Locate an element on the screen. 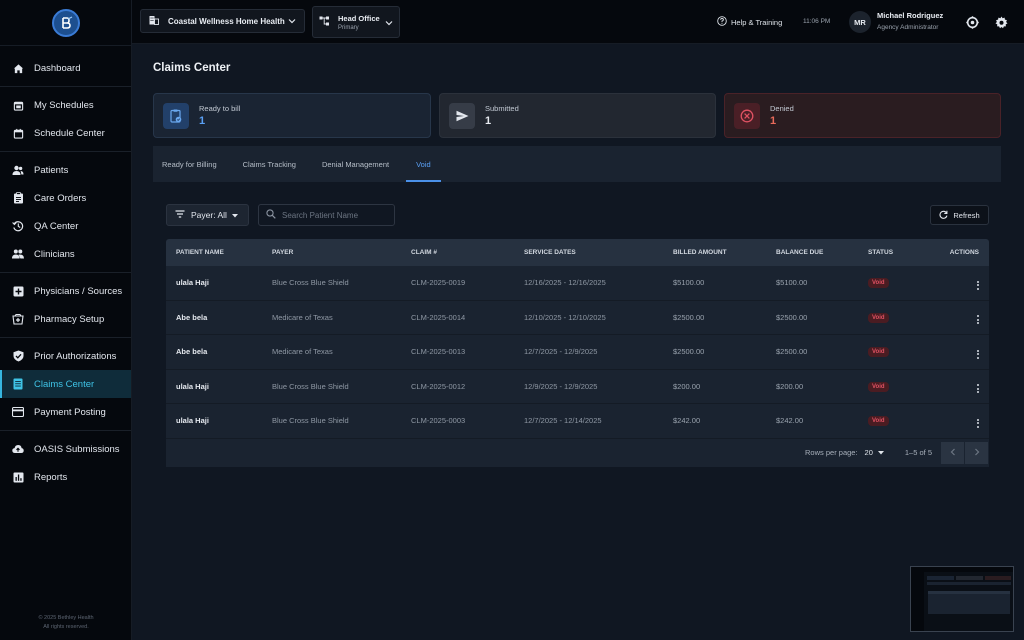 The width and height of the screenshot is (1024, 640). payer-filter-button: Payer: All is located at coordinates (207, 215).